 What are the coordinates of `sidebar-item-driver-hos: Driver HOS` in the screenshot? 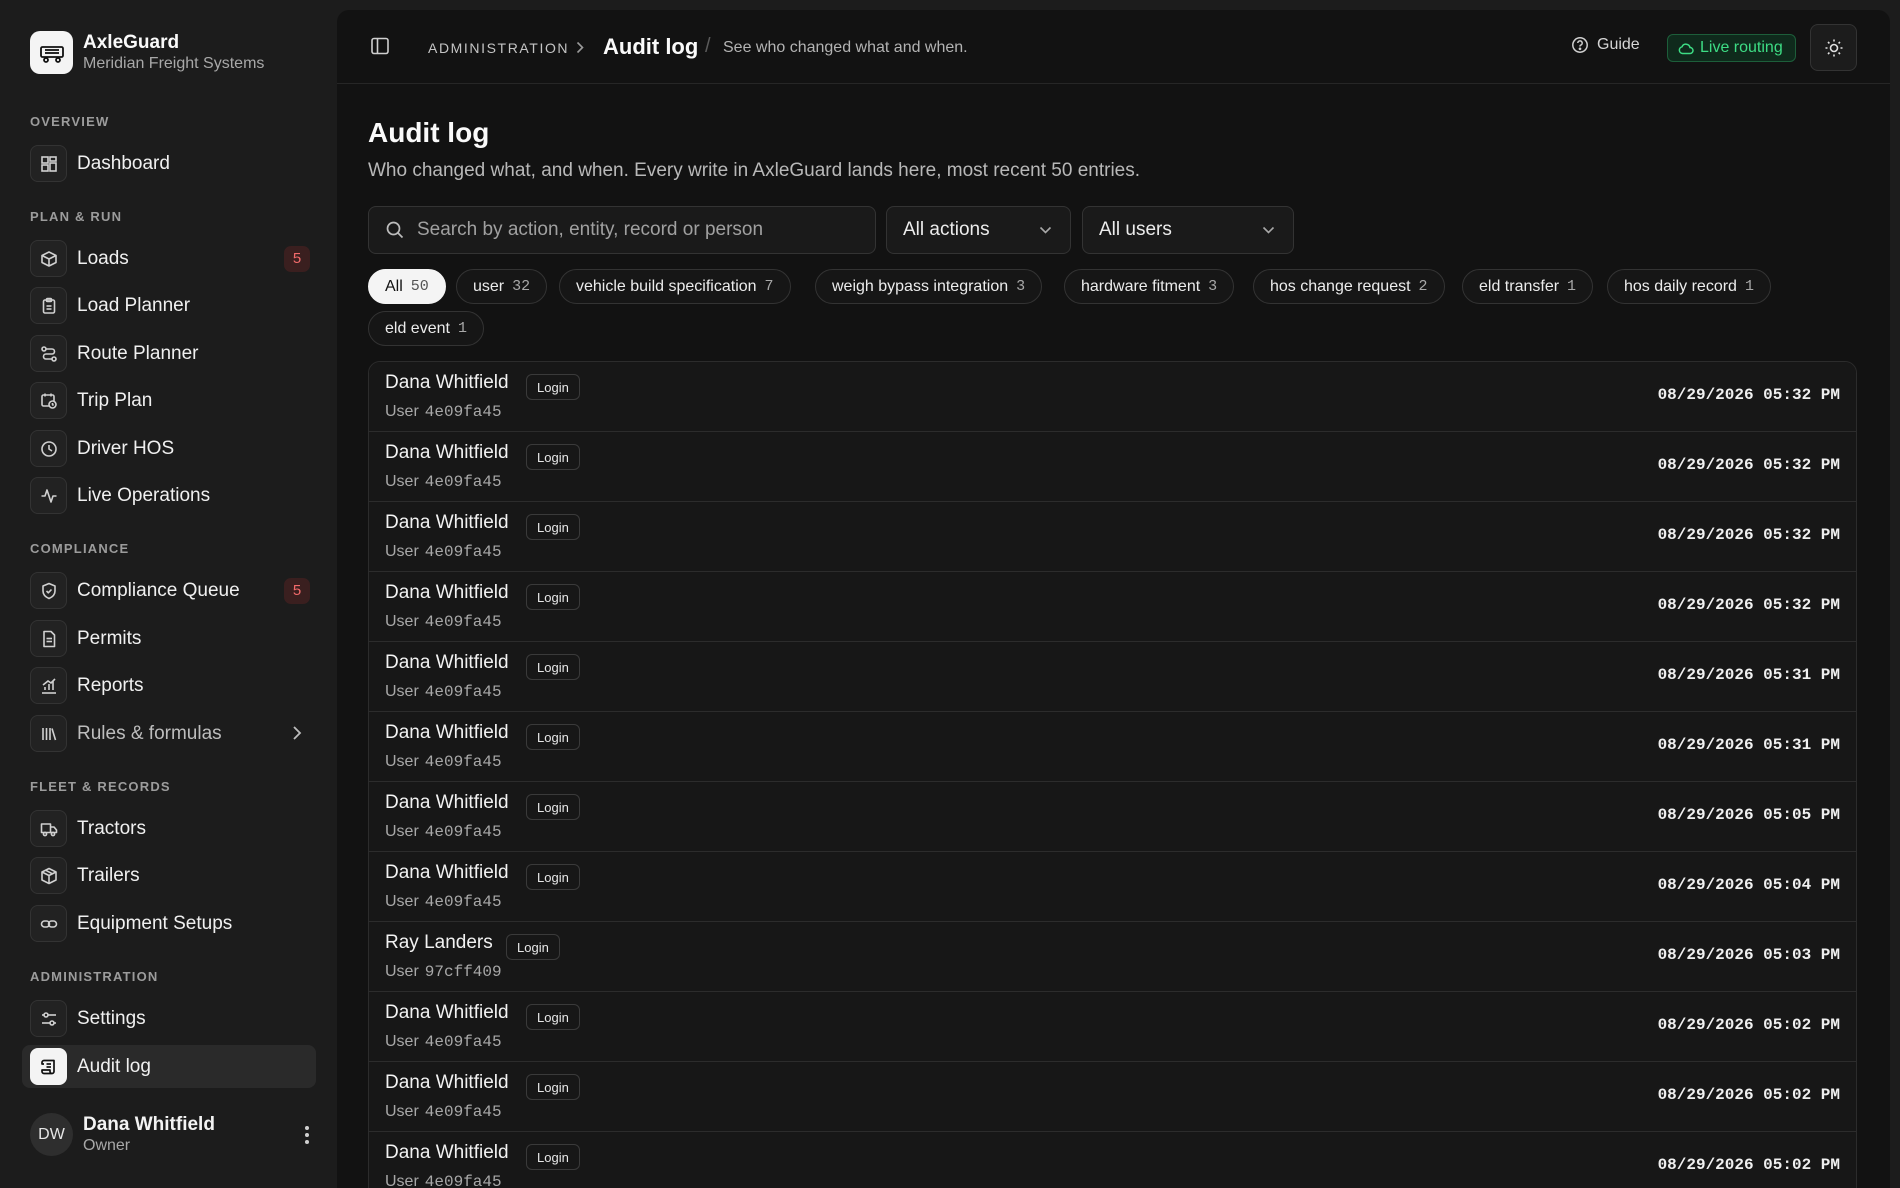 It's located at (169, 448).